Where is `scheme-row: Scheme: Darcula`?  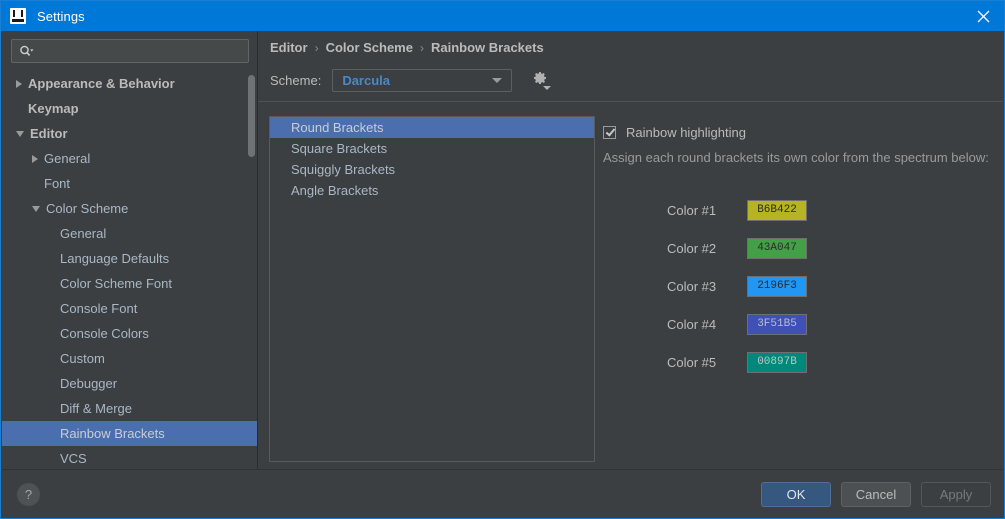
scheme-row: Scheme: Darcula is located at coordinates (411, 80).